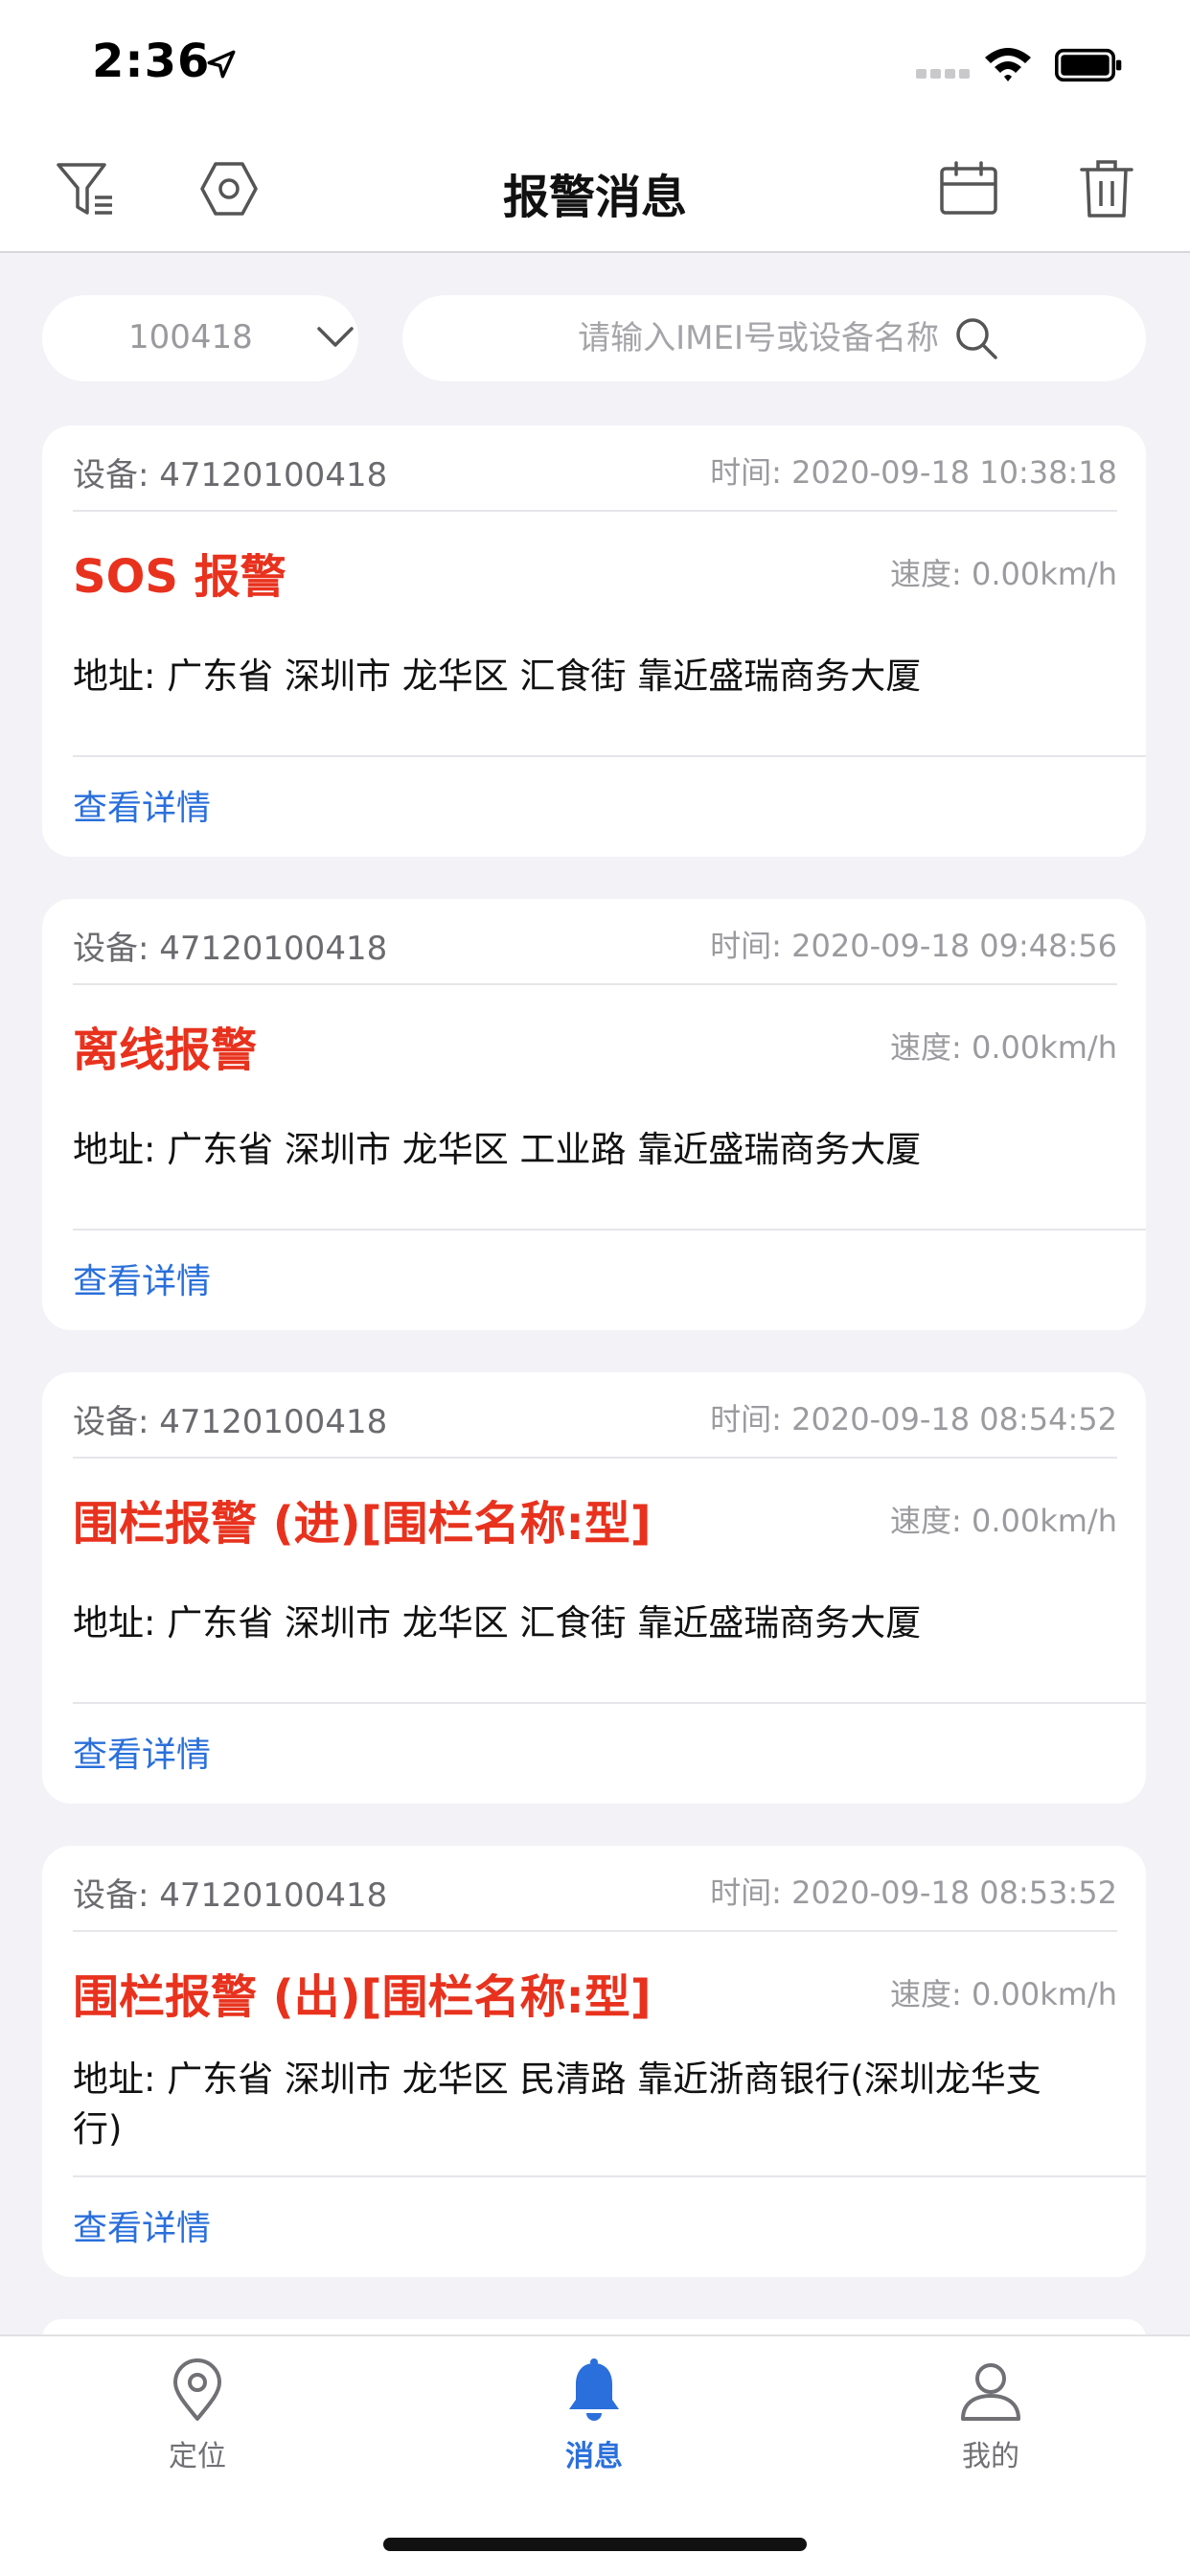 The image size is (1190, 2576). I want to click on alarm-card-header: 设备: 47120100418 时间: 2020-09-18 09:48:56, so click(595, 942).